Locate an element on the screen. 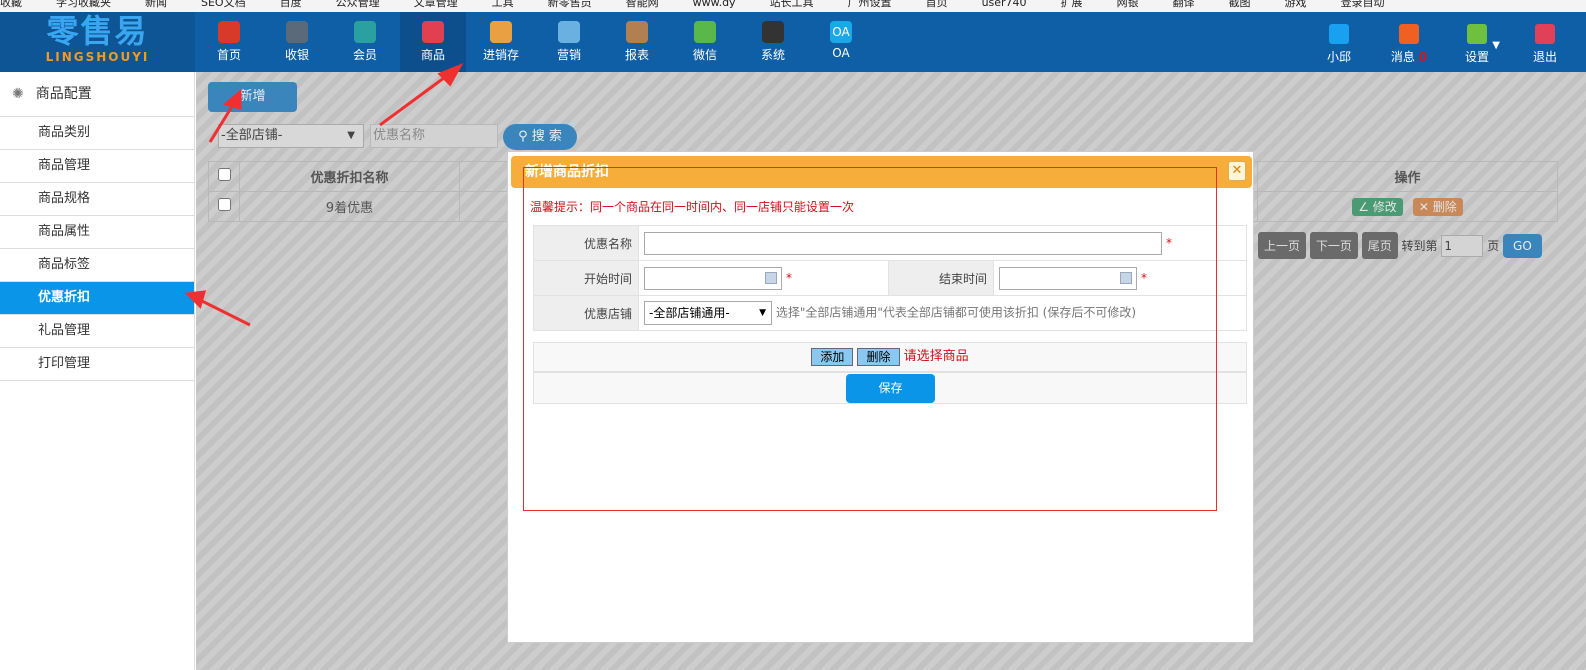 Image resolution: width=1586 pixels, height=670 pixels. start-time-input is located at coordinates (713, 278).